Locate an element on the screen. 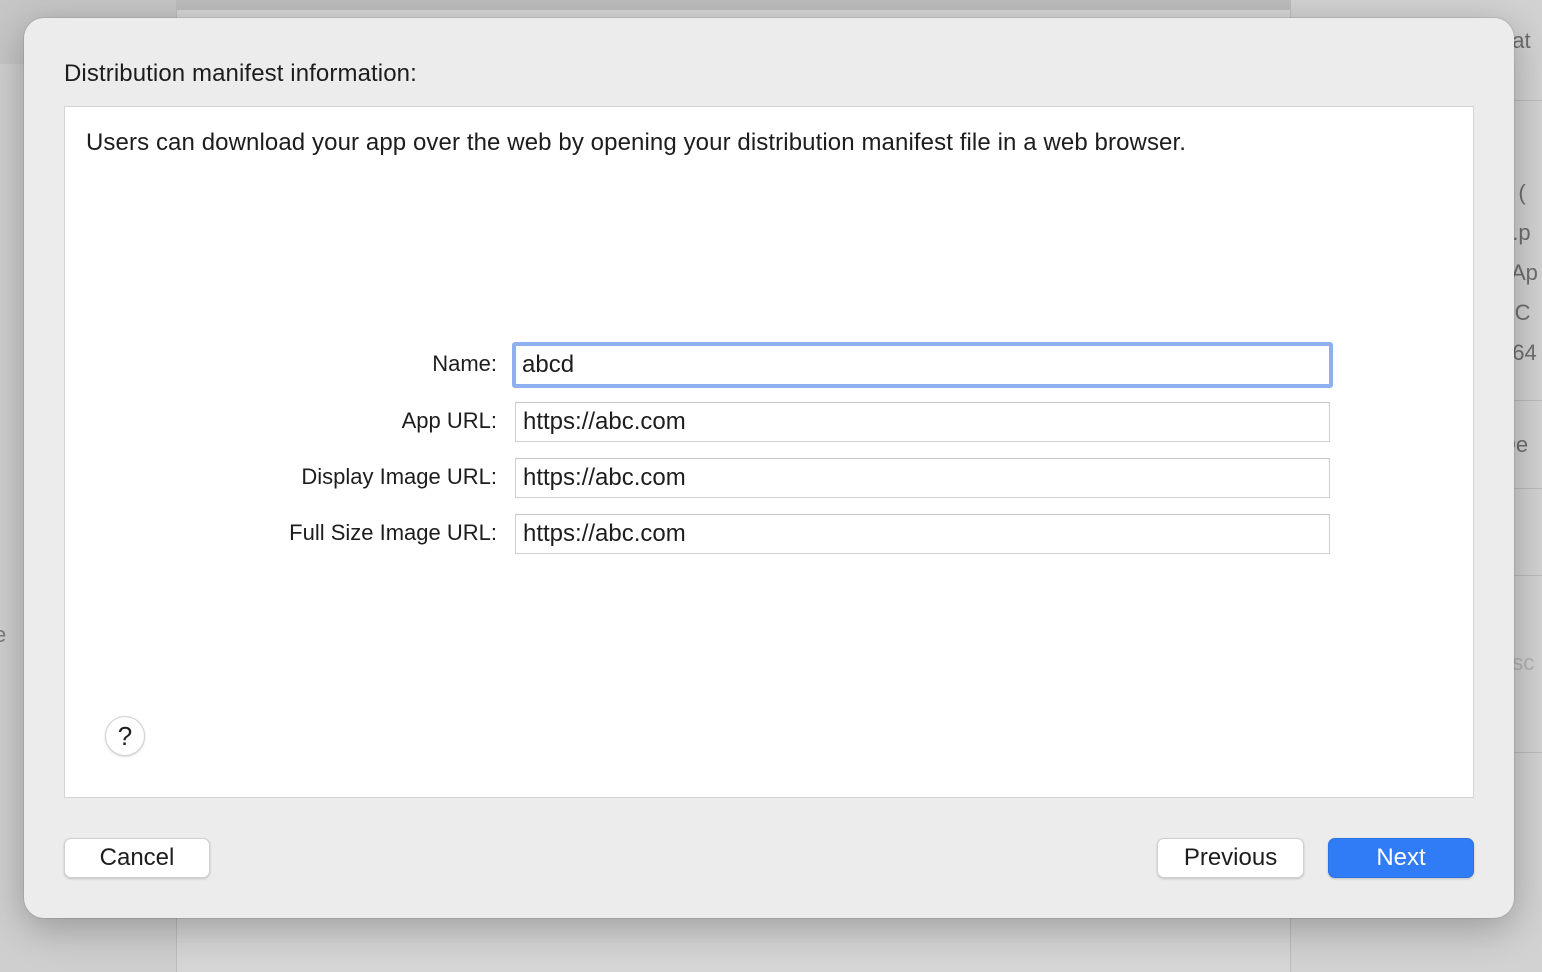  full-size-image-url-label: Full Size Image URL: is located at coordinates (393, 532).